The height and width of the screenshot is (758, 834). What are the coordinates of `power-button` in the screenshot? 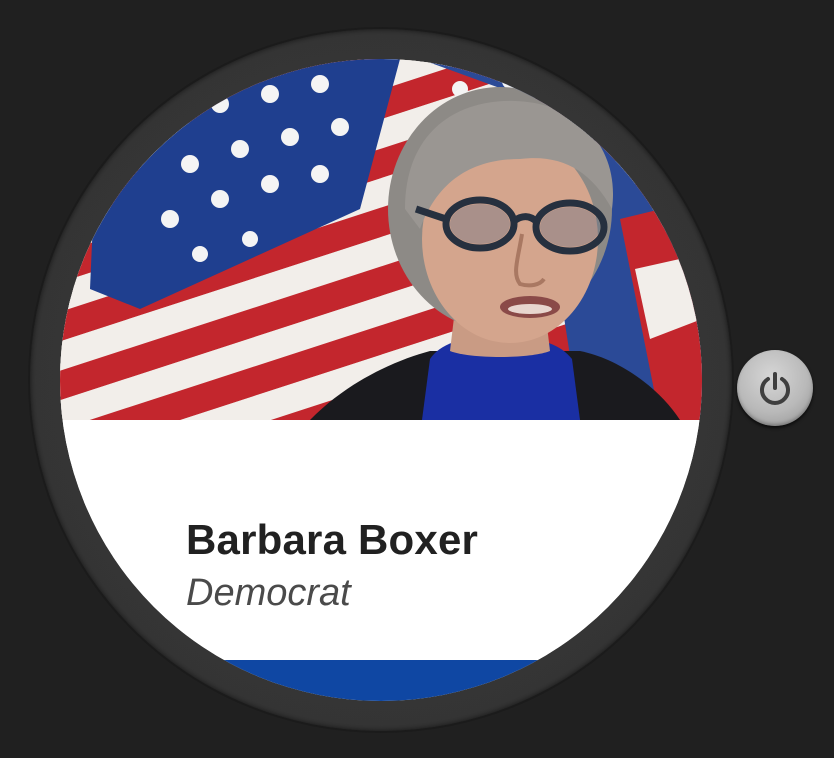 It's located at (775, 388).